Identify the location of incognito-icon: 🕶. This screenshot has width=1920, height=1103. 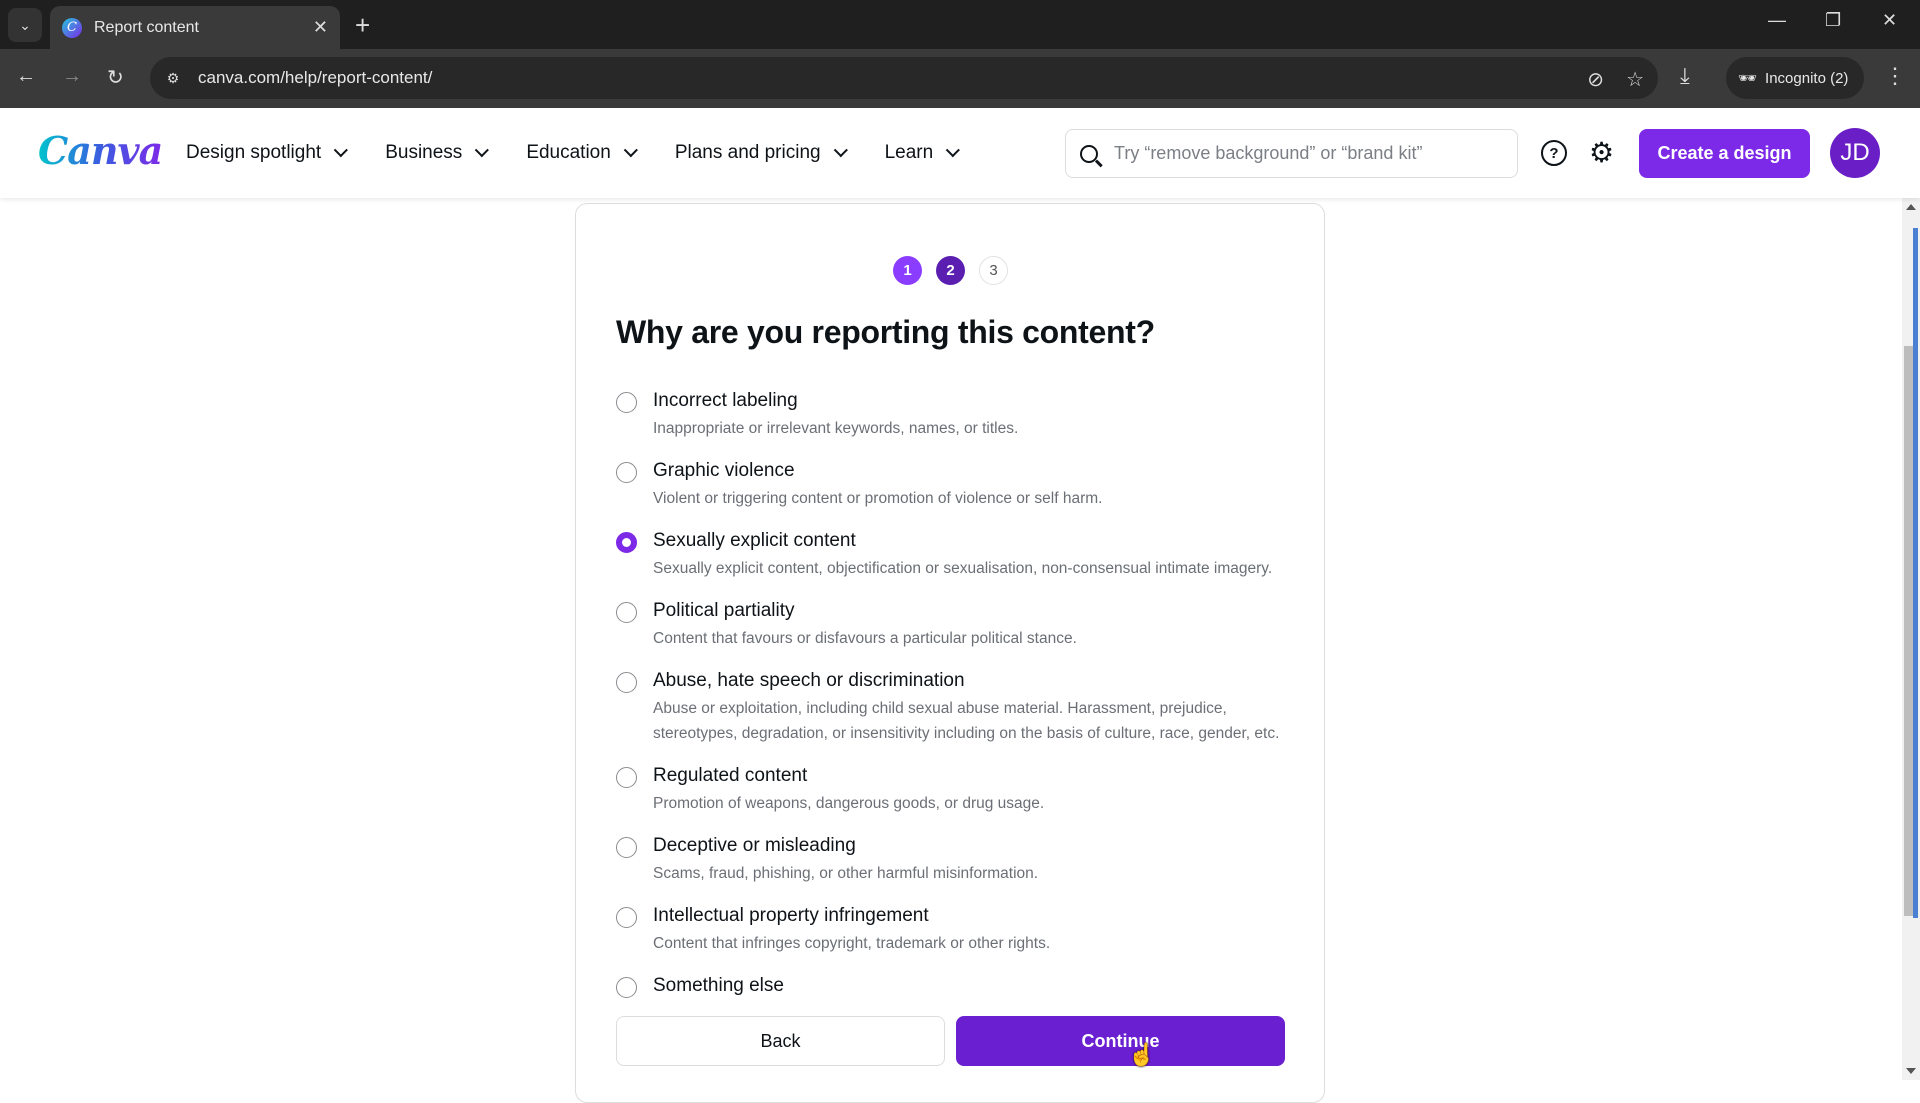
(1748, 78).